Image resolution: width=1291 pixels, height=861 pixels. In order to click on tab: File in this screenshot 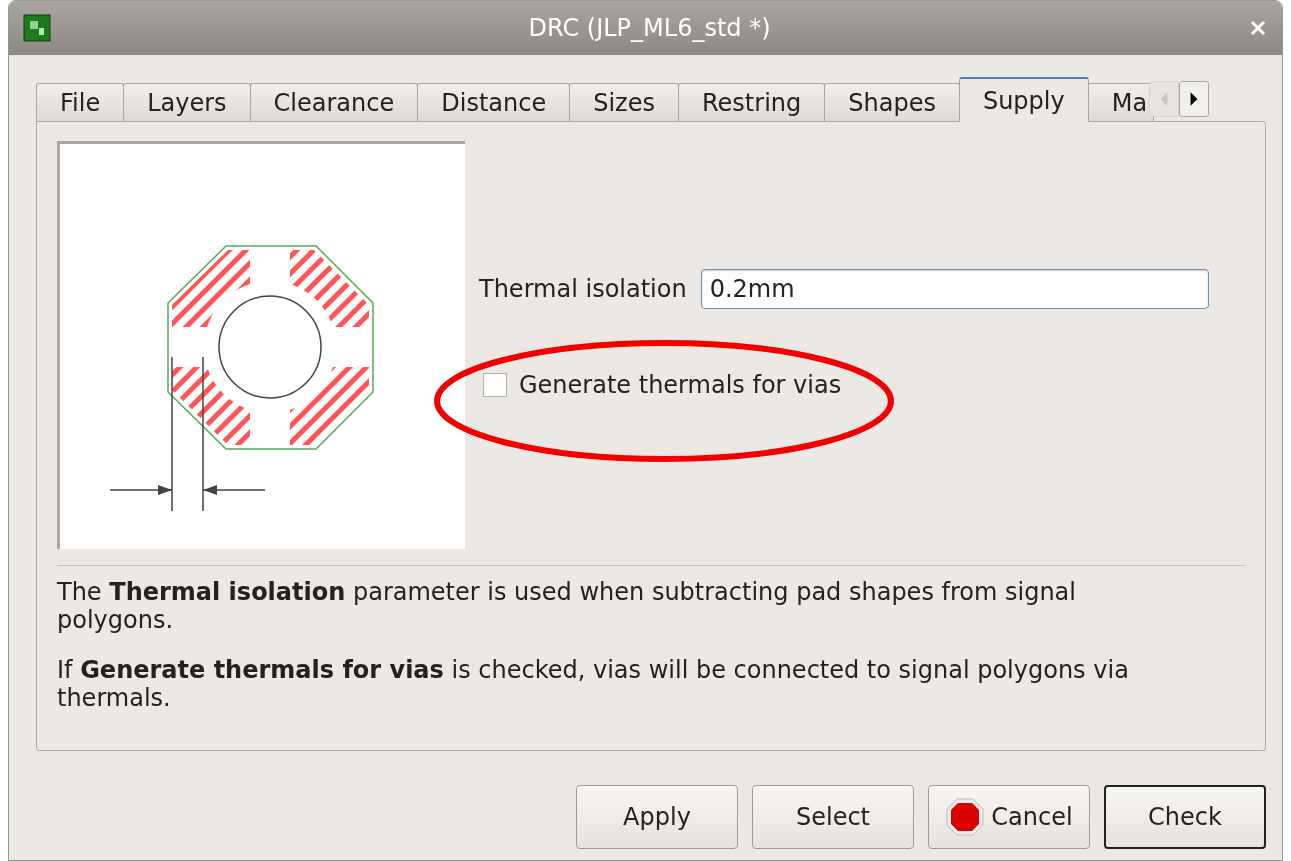, I will do `click(80, 102)`.